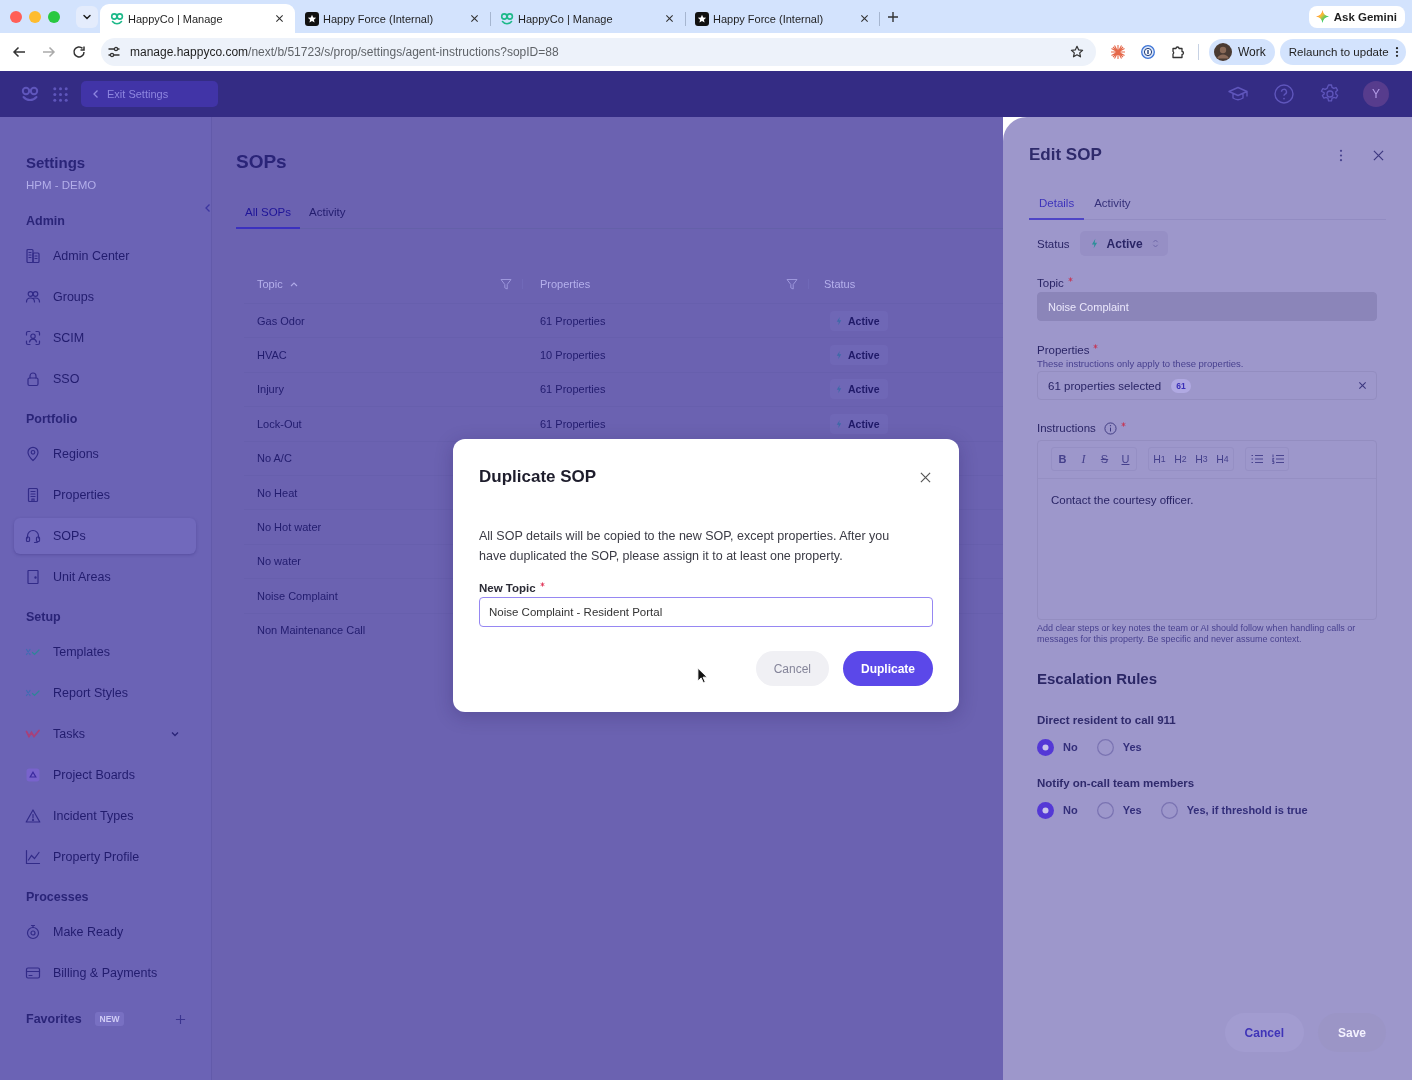  What do you see at coordinates (208, 208) in the screenshot?
I see `chevron-left-icon` at bounding box center [208, 208].